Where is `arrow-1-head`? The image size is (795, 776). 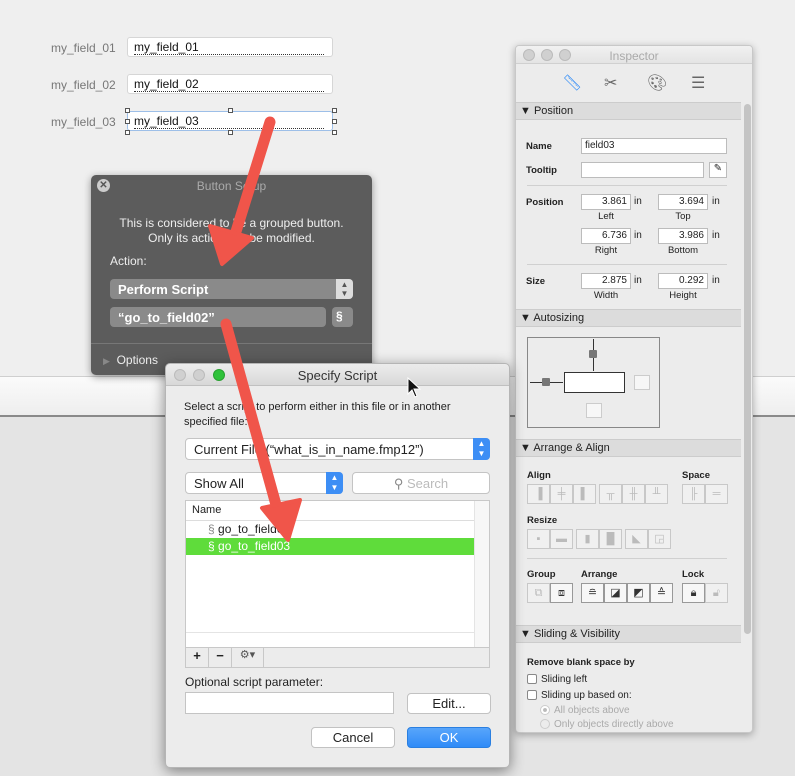 arrow-1-head is located at coordinates (231, 245).